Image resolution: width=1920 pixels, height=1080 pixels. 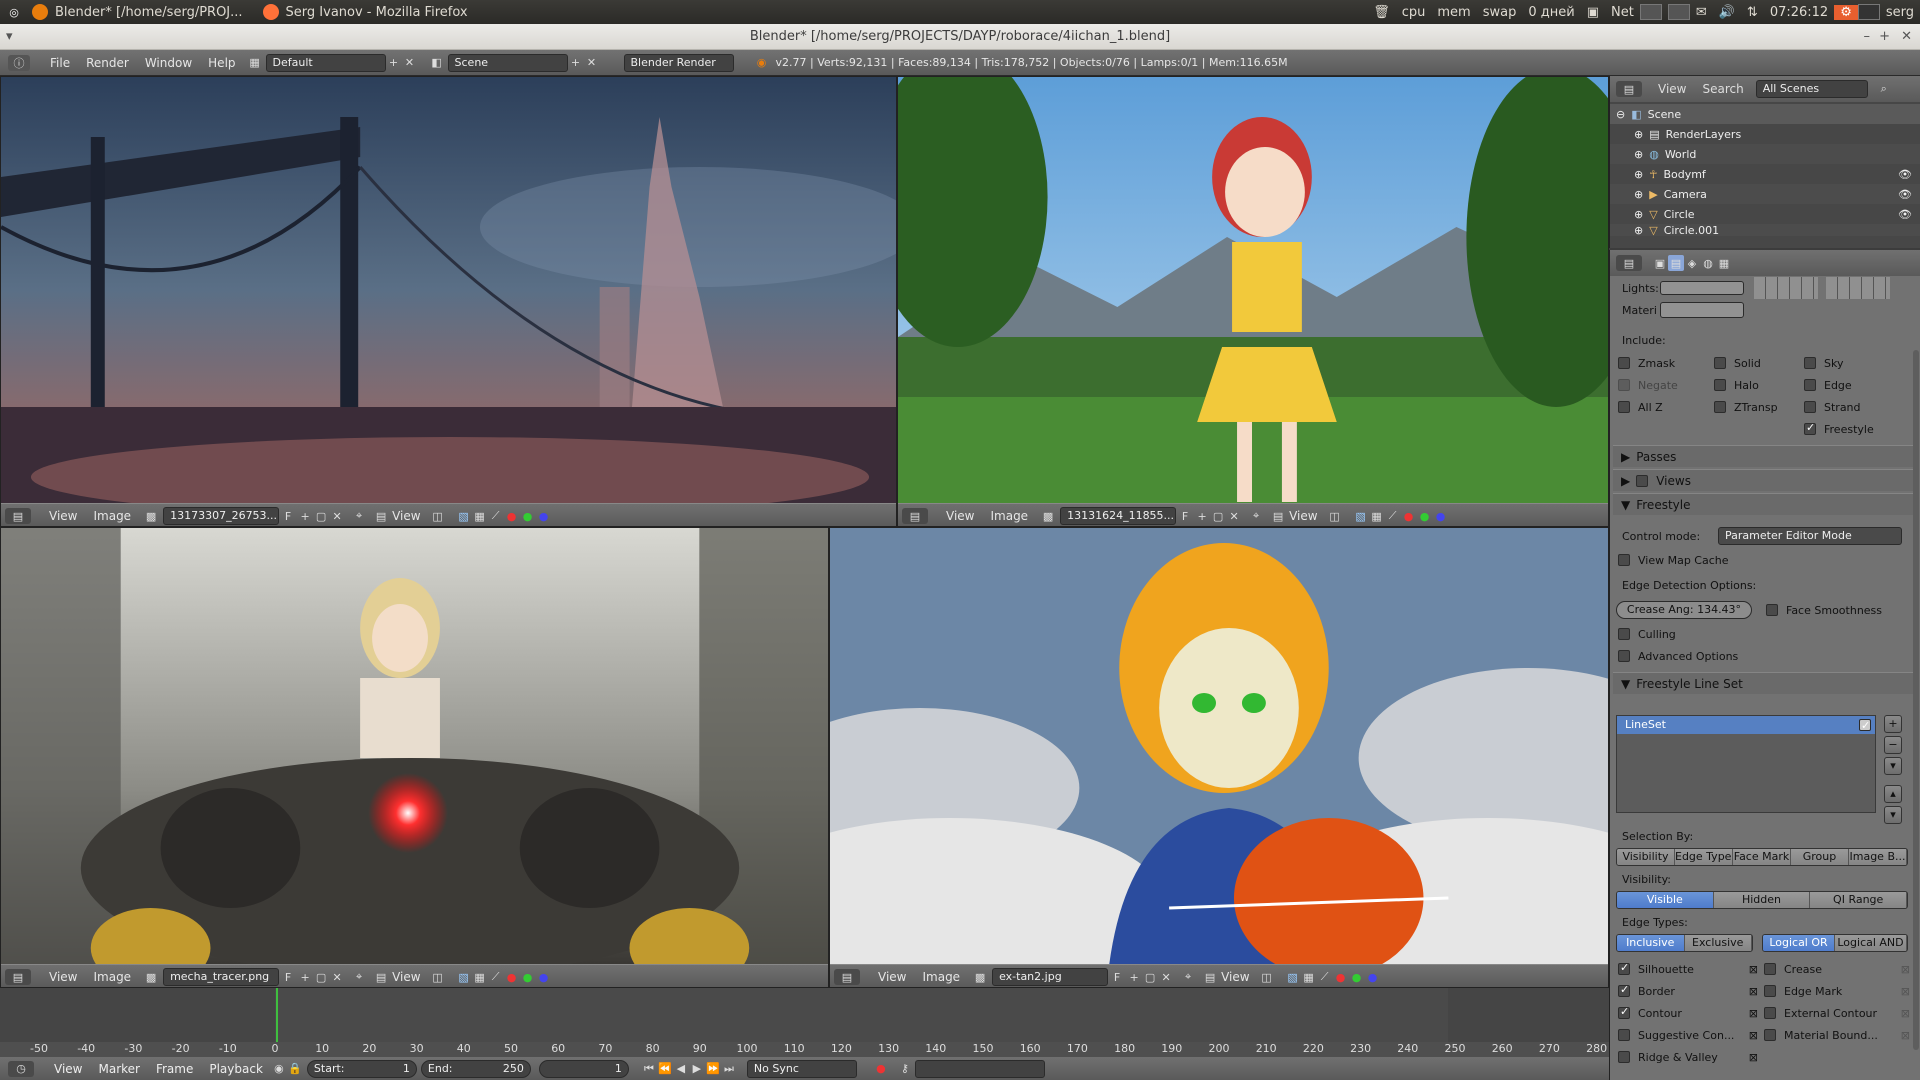 I want to click on indicator-net: Net, so click(x=1622, y=12).